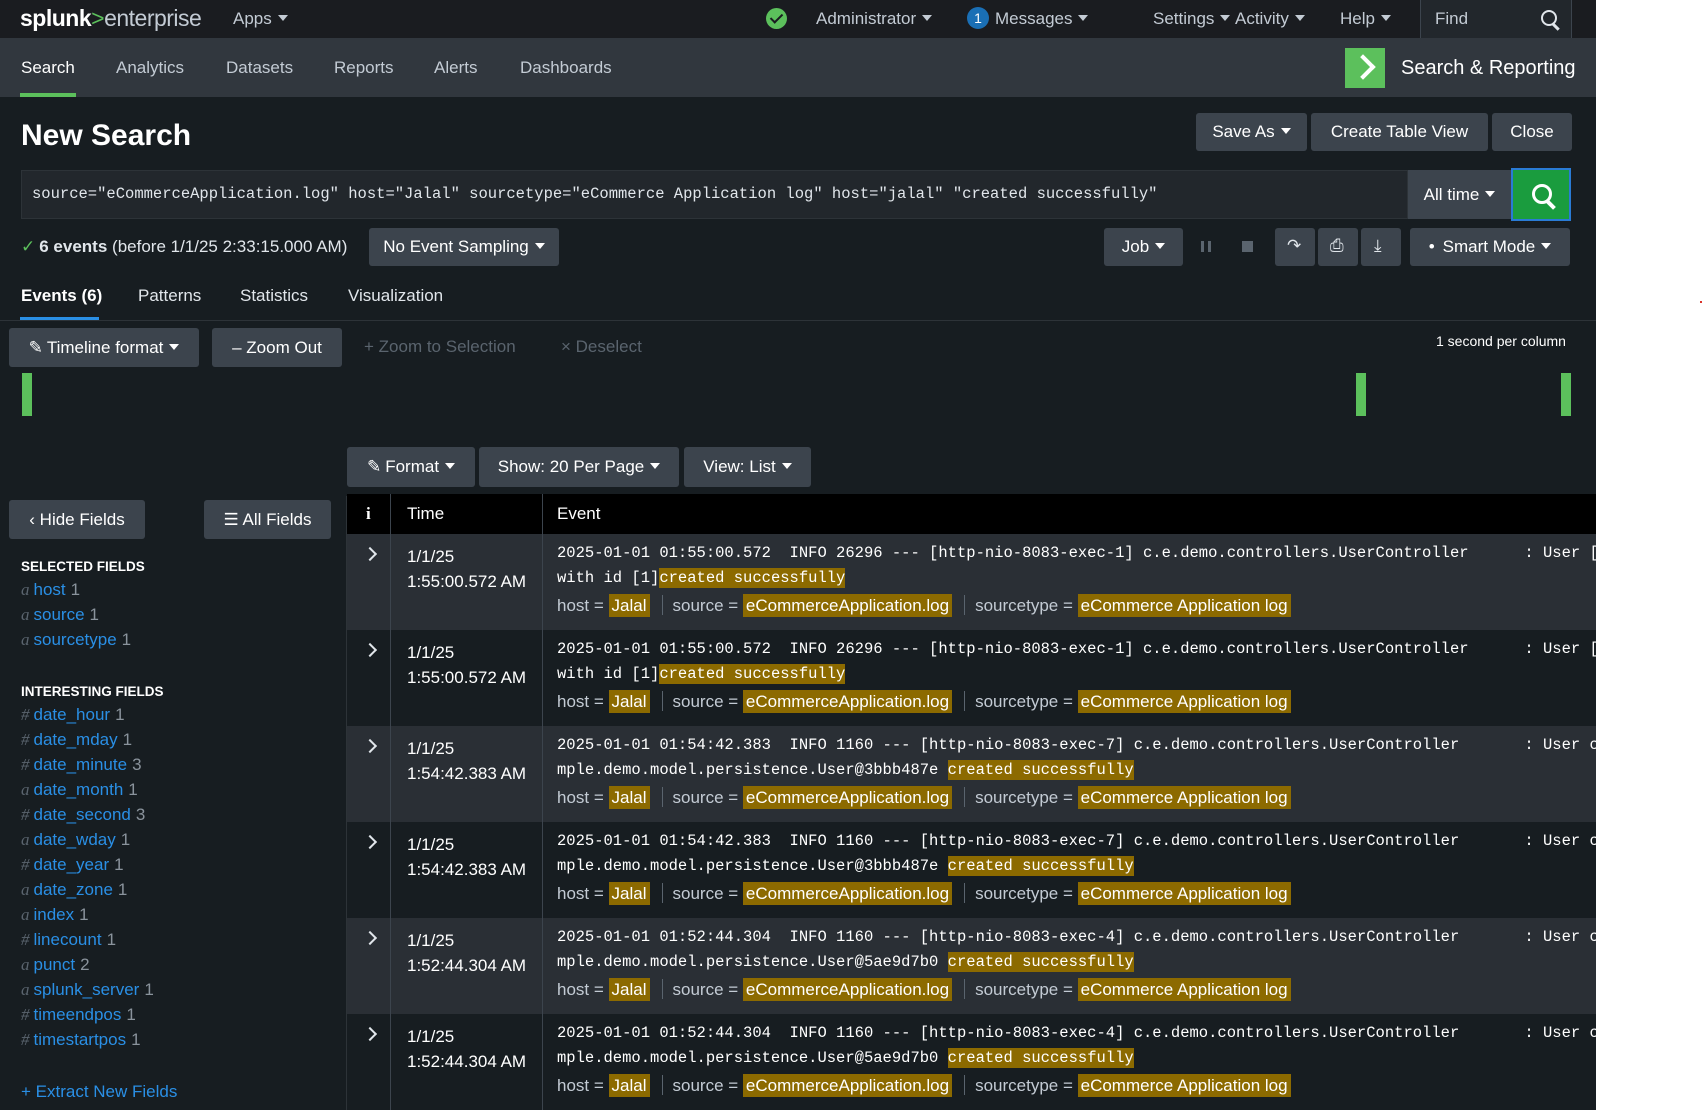  What do you see at coordinates (601, 347) in the screenshot?
I see `deselect-button: × Deselect` at bounding box center [601, 347].